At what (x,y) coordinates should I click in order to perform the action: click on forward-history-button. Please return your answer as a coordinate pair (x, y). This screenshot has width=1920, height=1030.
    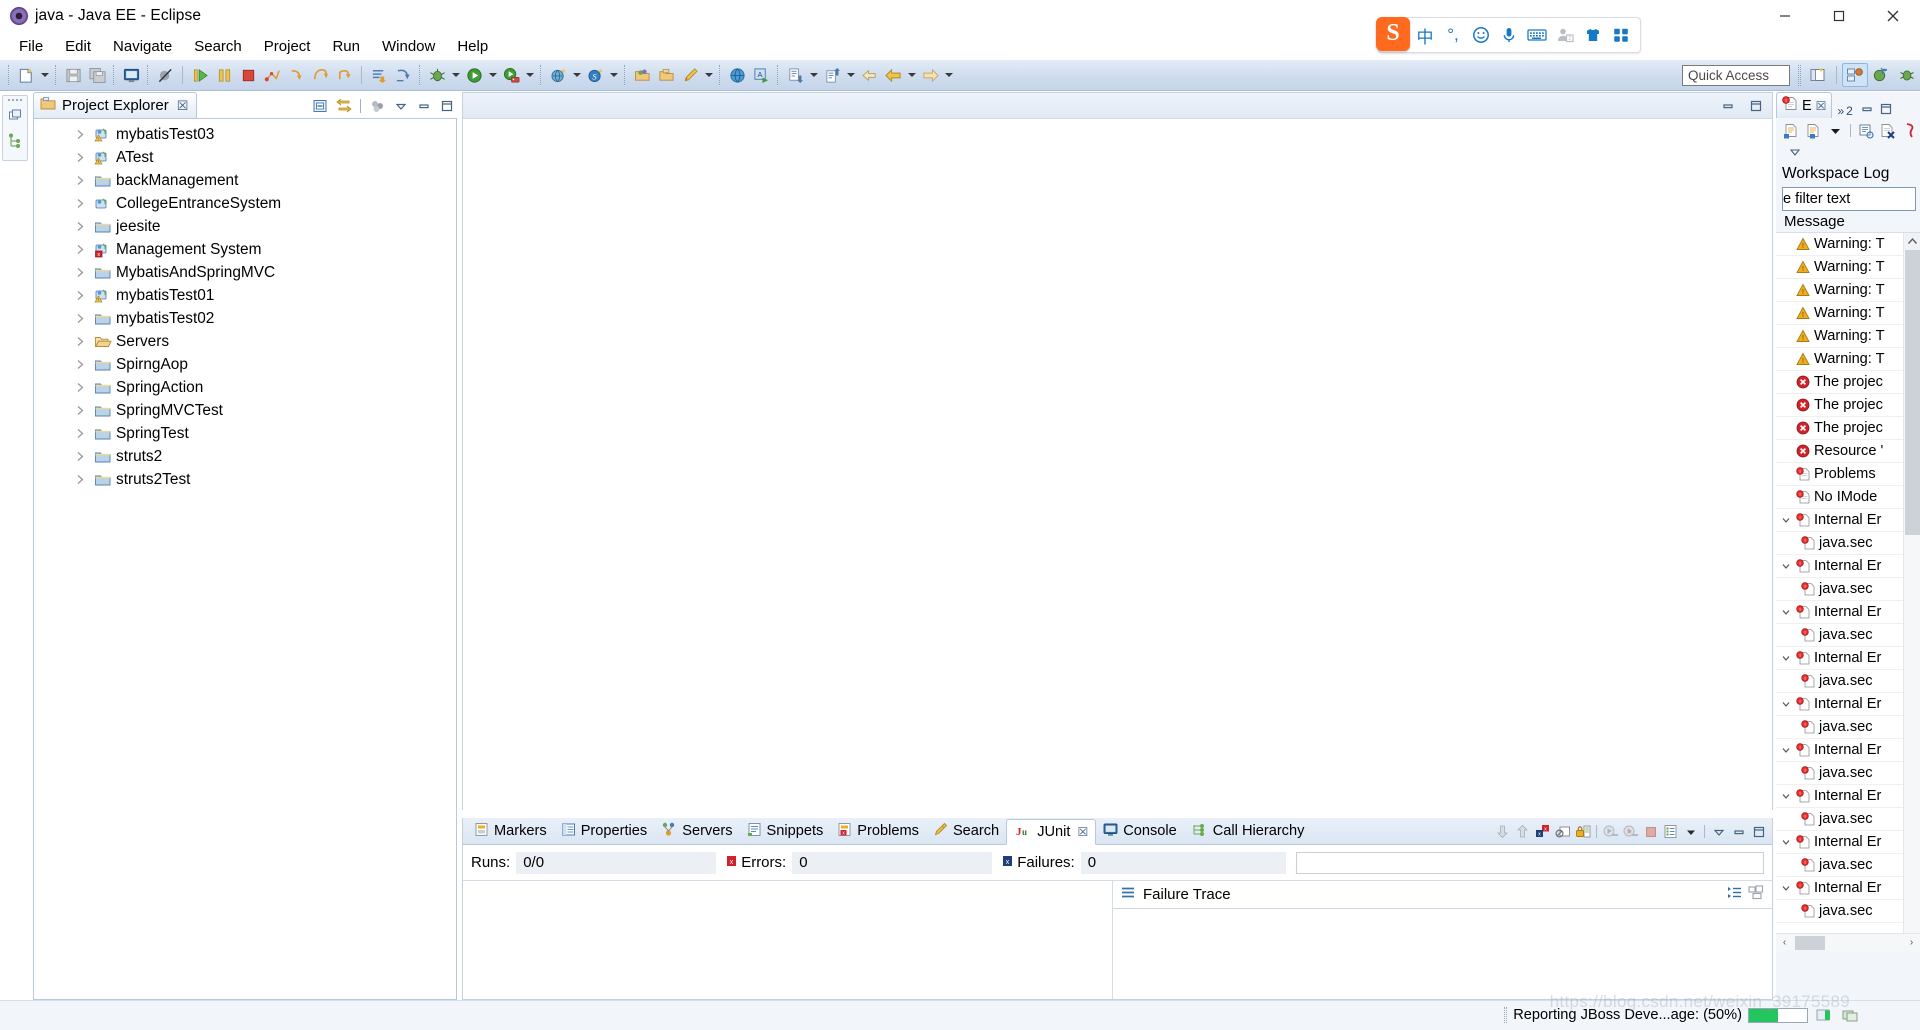
    Looking at the image, I should click on (930, 75).